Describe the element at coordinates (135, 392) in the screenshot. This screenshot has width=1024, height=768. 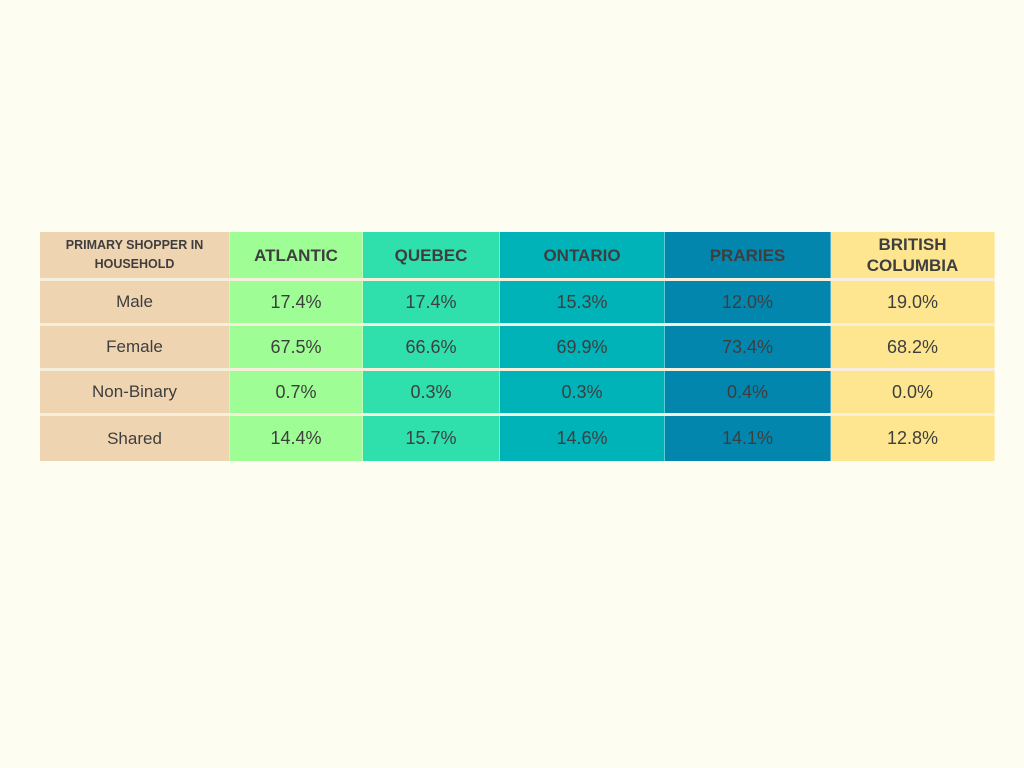
I see `row-label: Non-Binary` at that location.